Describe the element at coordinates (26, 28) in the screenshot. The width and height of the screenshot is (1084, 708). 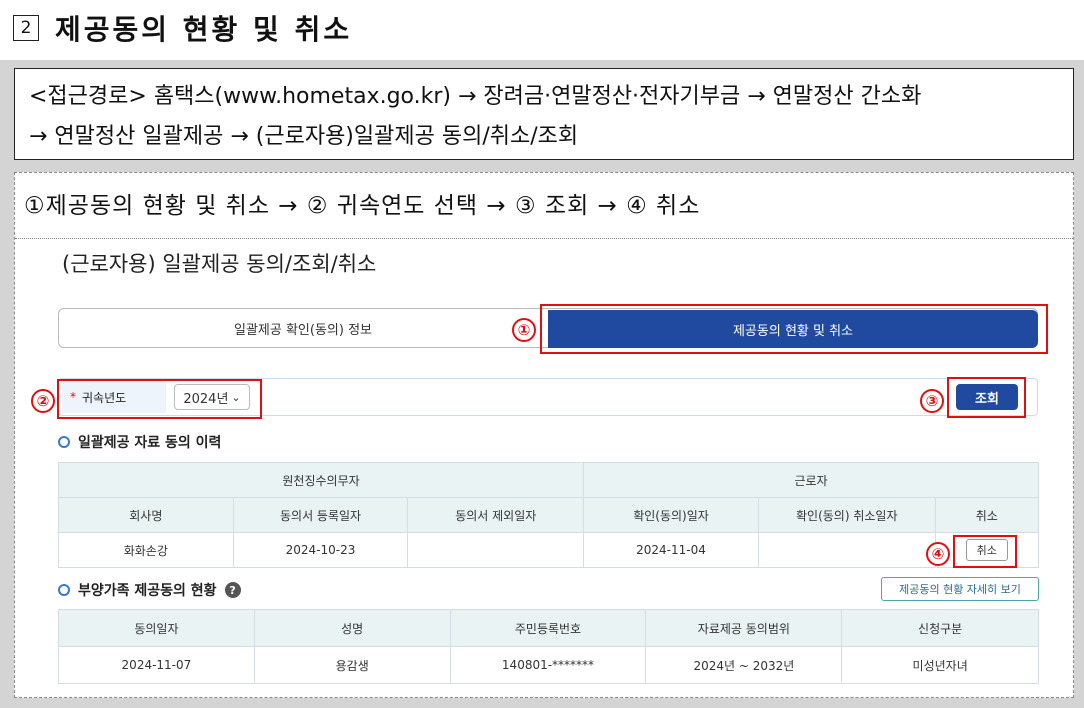
I see `heading-number: 2` at that location.